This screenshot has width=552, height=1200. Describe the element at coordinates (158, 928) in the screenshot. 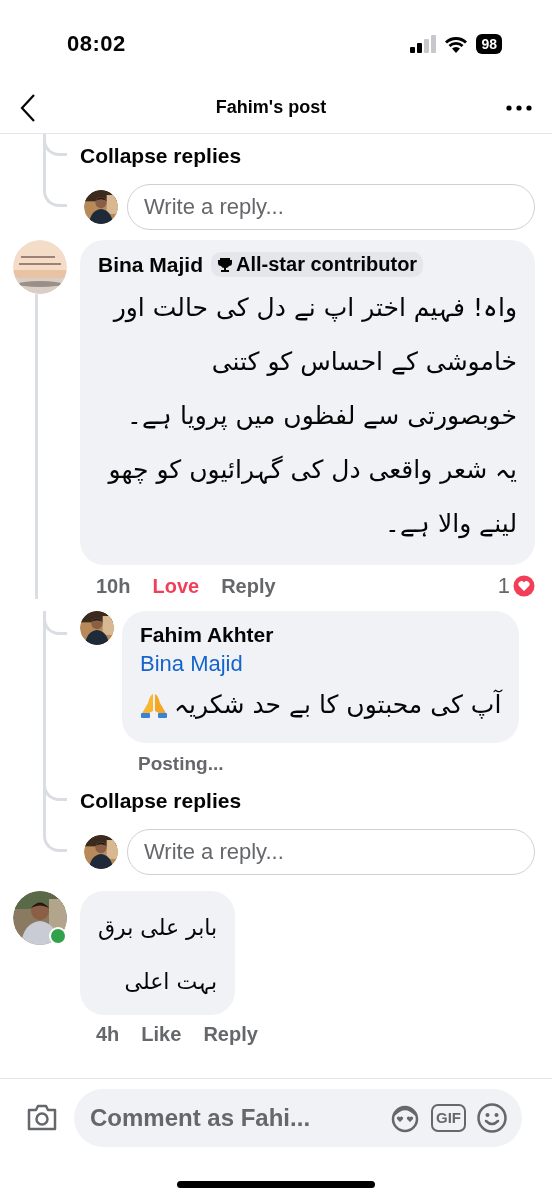

I see `comment-text: بابر علی برق` at that location.